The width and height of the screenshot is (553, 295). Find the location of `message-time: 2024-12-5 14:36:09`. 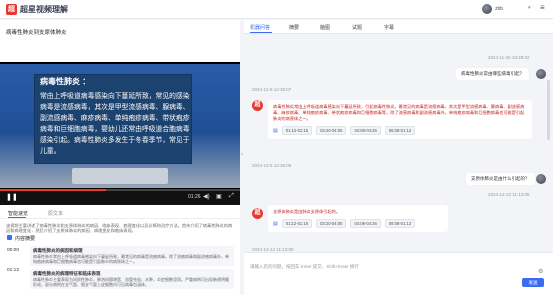

message-time: 2024-12-5 14:36:09 is located at coordinates (272, 165).